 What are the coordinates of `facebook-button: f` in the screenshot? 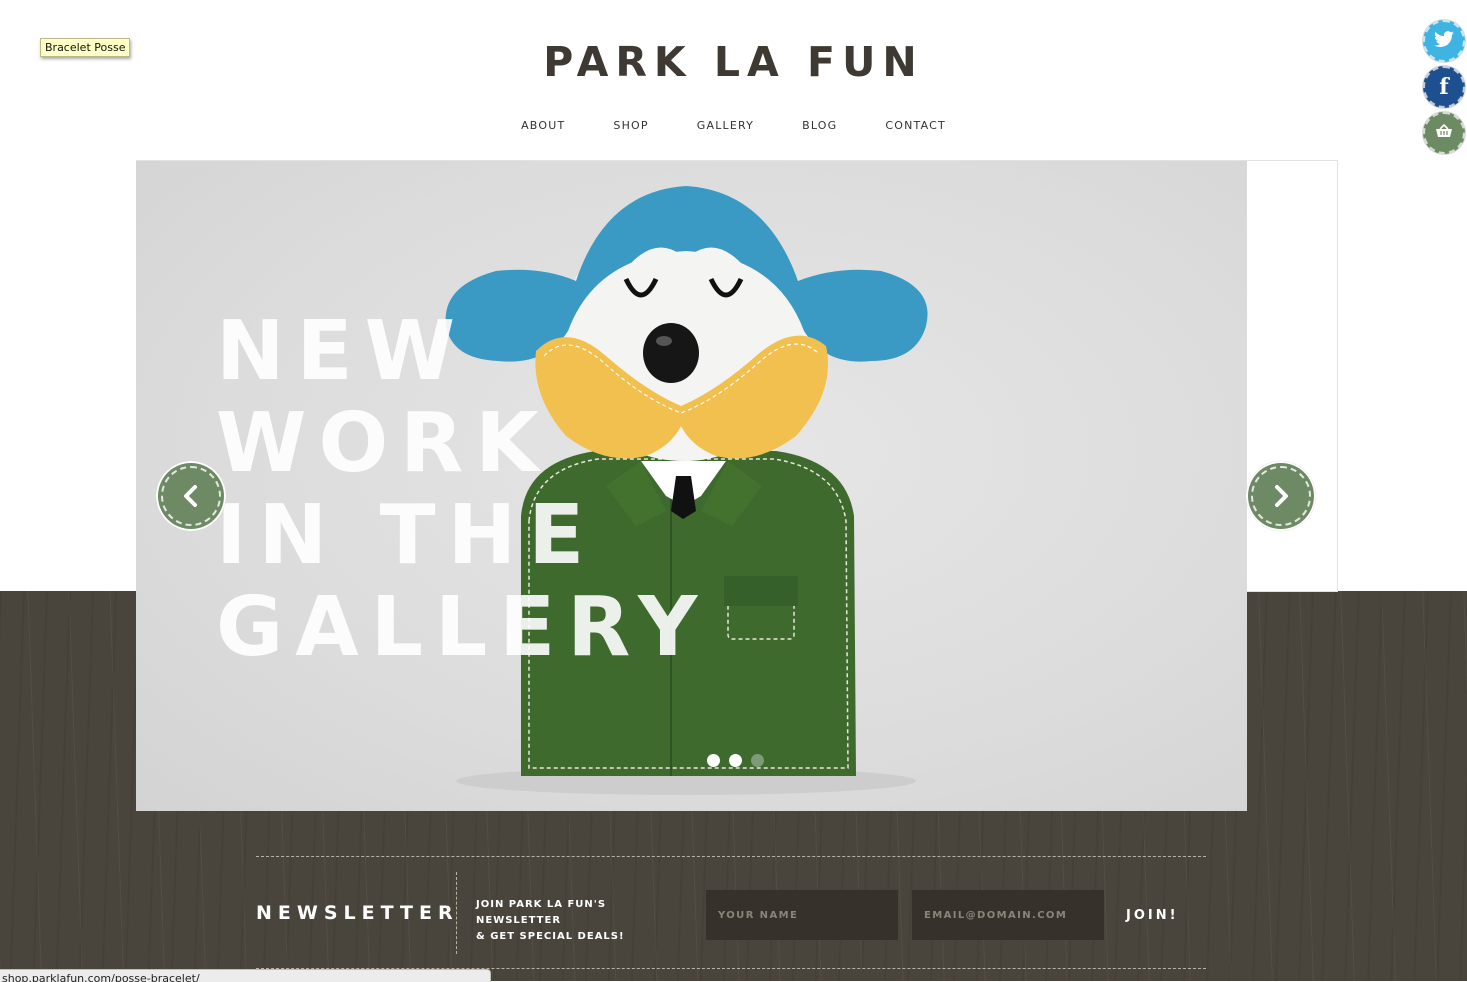 It's located at (1444, 87).